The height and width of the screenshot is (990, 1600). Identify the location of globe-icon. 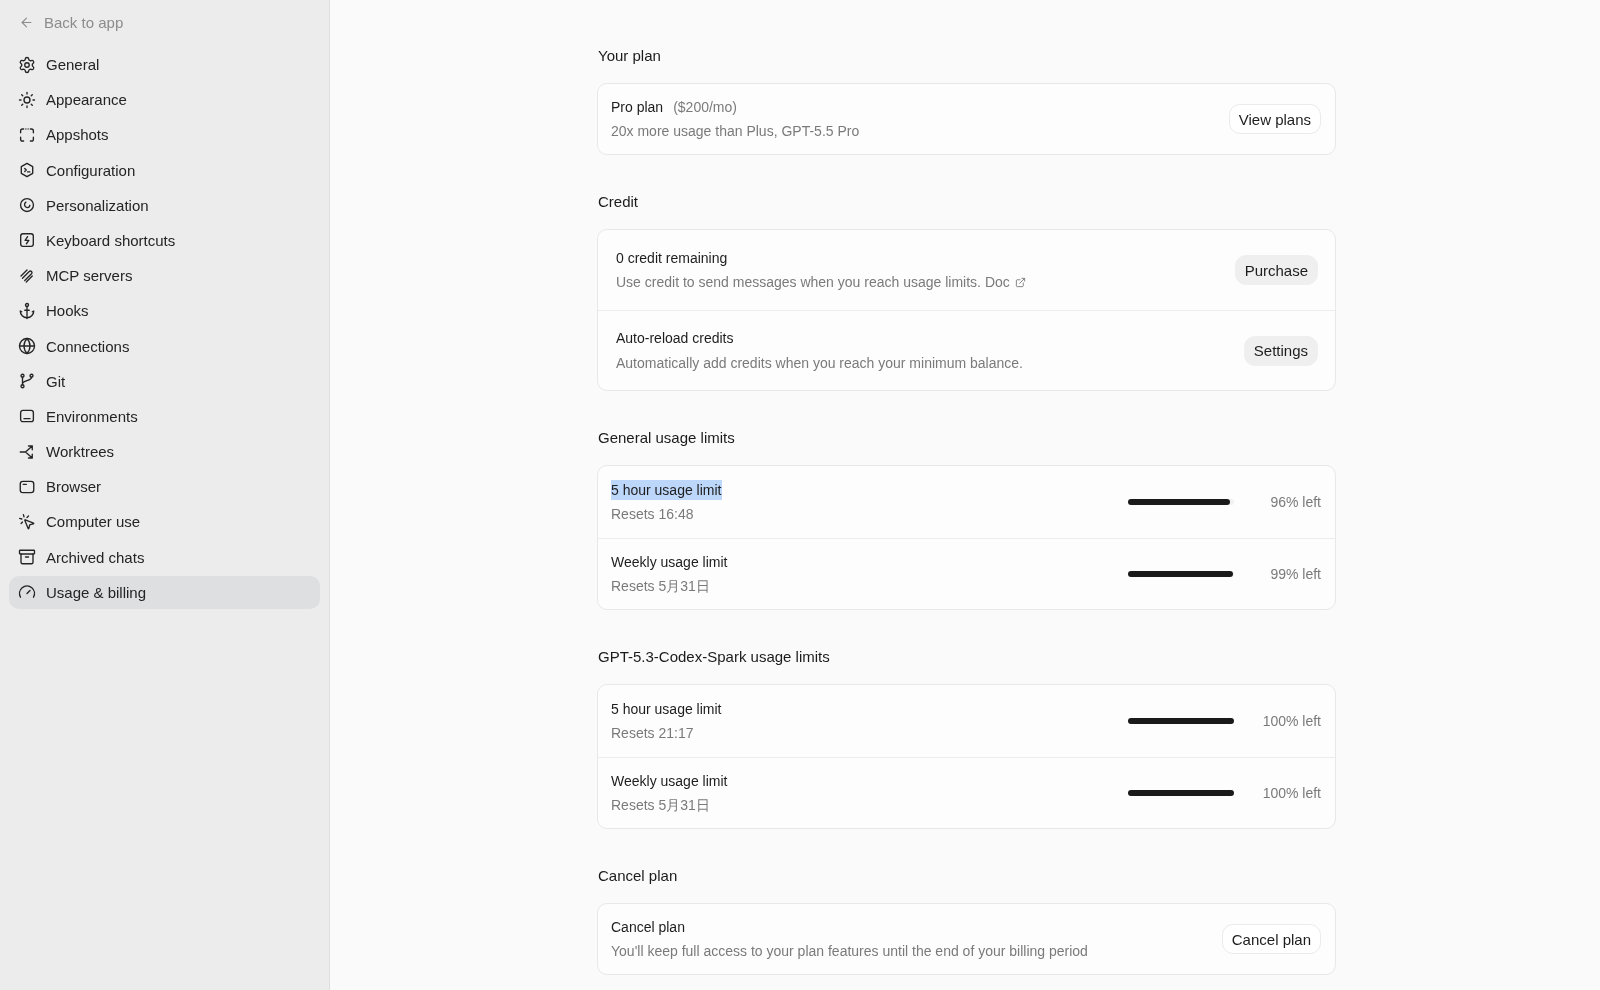
(27, 346).